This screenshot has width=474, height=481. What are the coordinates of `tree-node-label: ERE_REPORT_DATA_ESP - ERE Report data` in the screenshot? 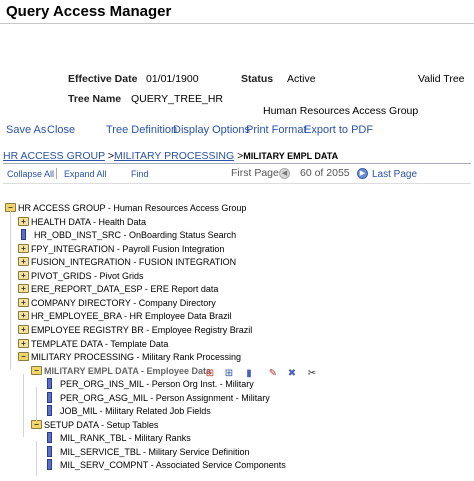 It's located at (124, 289).